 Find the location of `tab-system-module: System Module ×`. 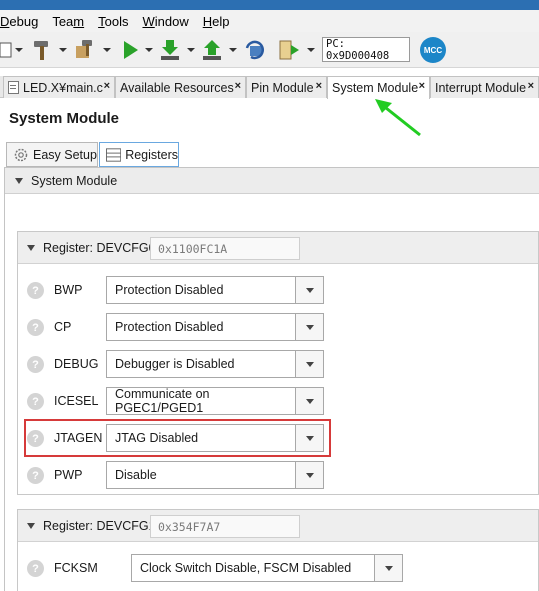

tab-system-module: System Module × is located at coordinates (378, 87).